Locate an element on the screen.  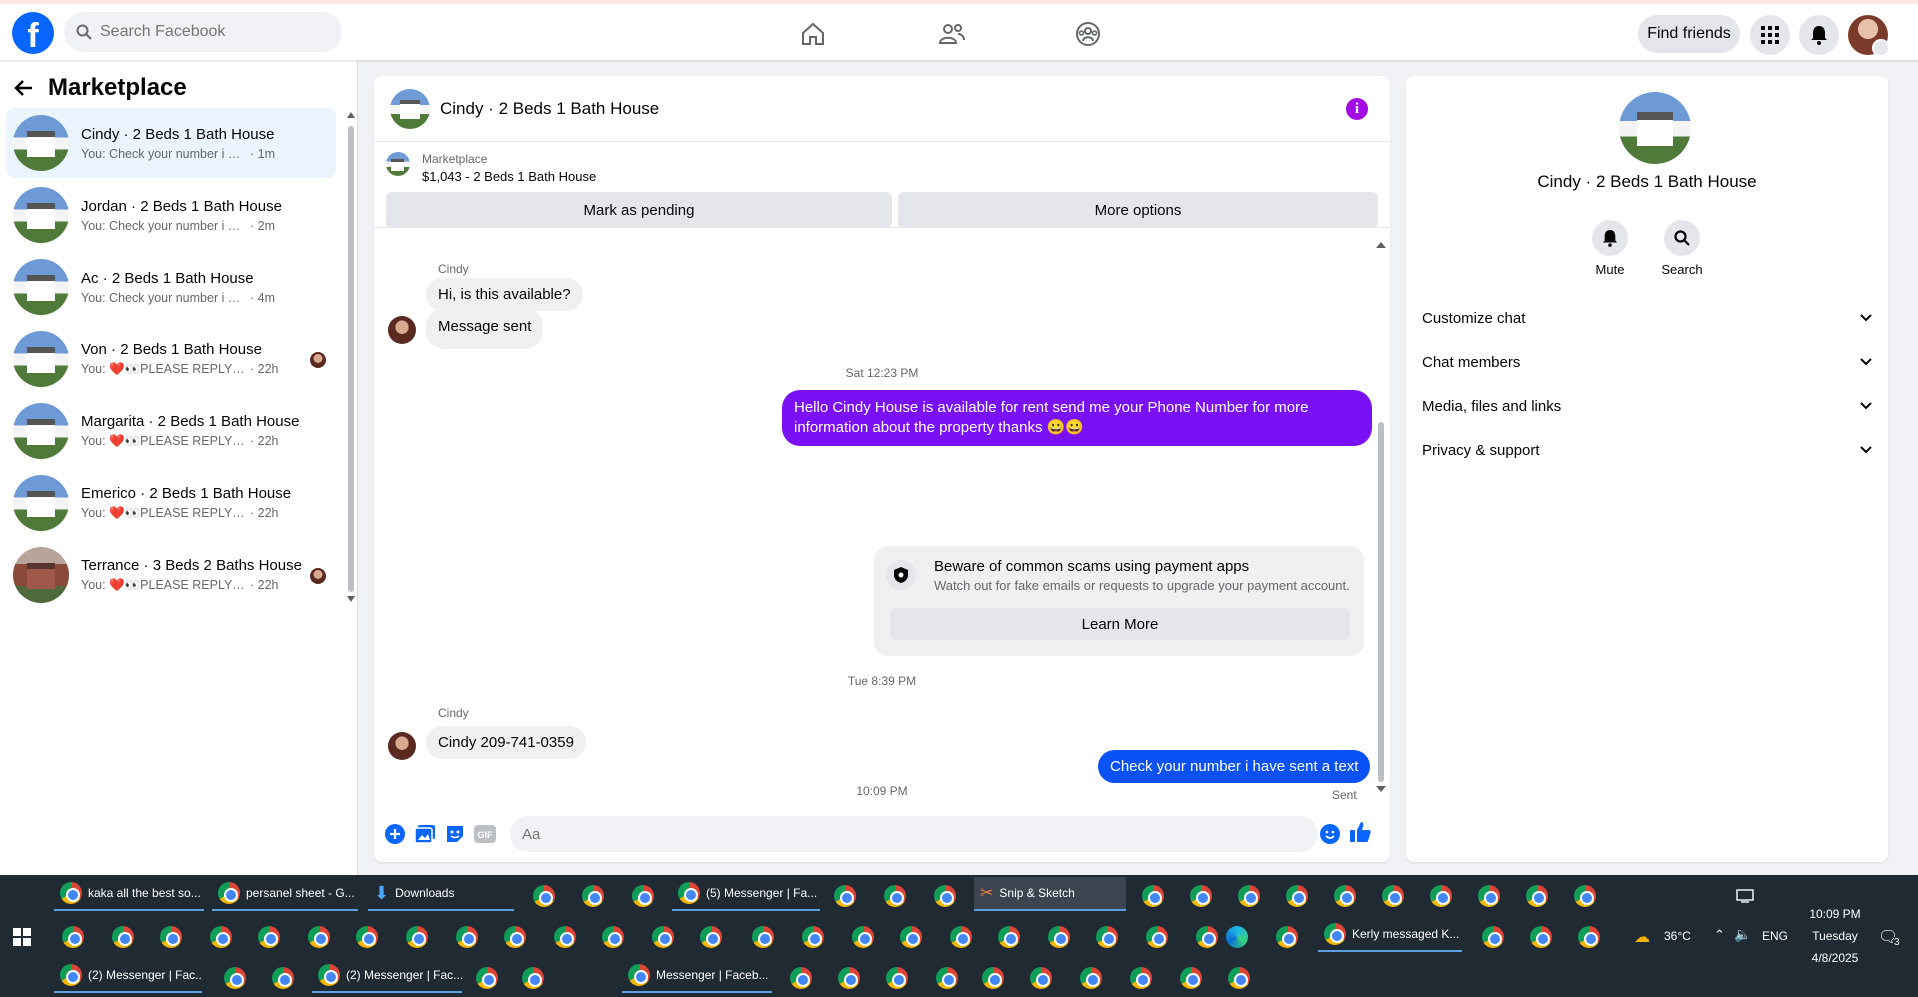
mark-as-pending-button: Mark as pending is located at coordinates (639, 210).